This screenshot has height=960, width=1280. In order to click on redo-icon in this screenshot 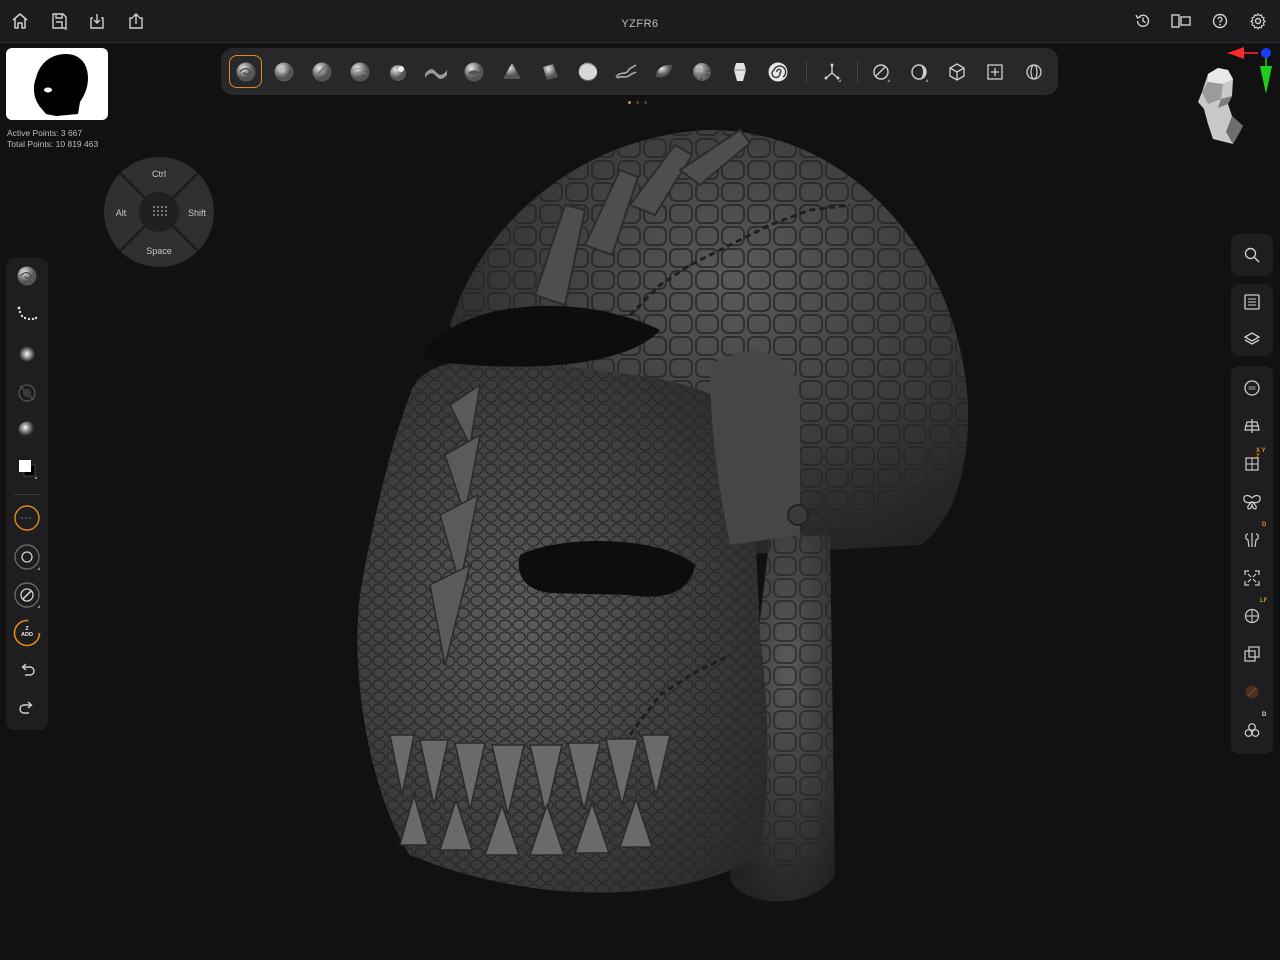, I will do `click(27, 709)`.